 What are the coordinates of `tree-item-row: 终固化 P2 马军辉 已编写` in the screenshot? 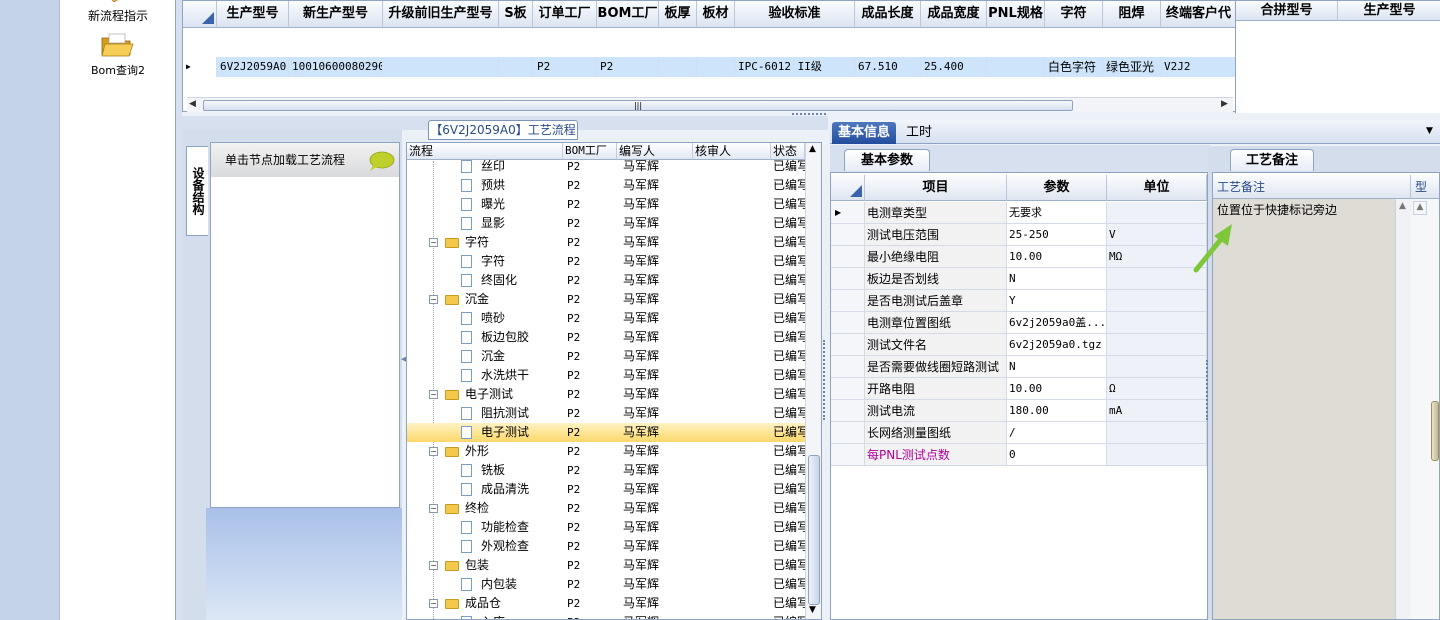 It's located at (606, 280).